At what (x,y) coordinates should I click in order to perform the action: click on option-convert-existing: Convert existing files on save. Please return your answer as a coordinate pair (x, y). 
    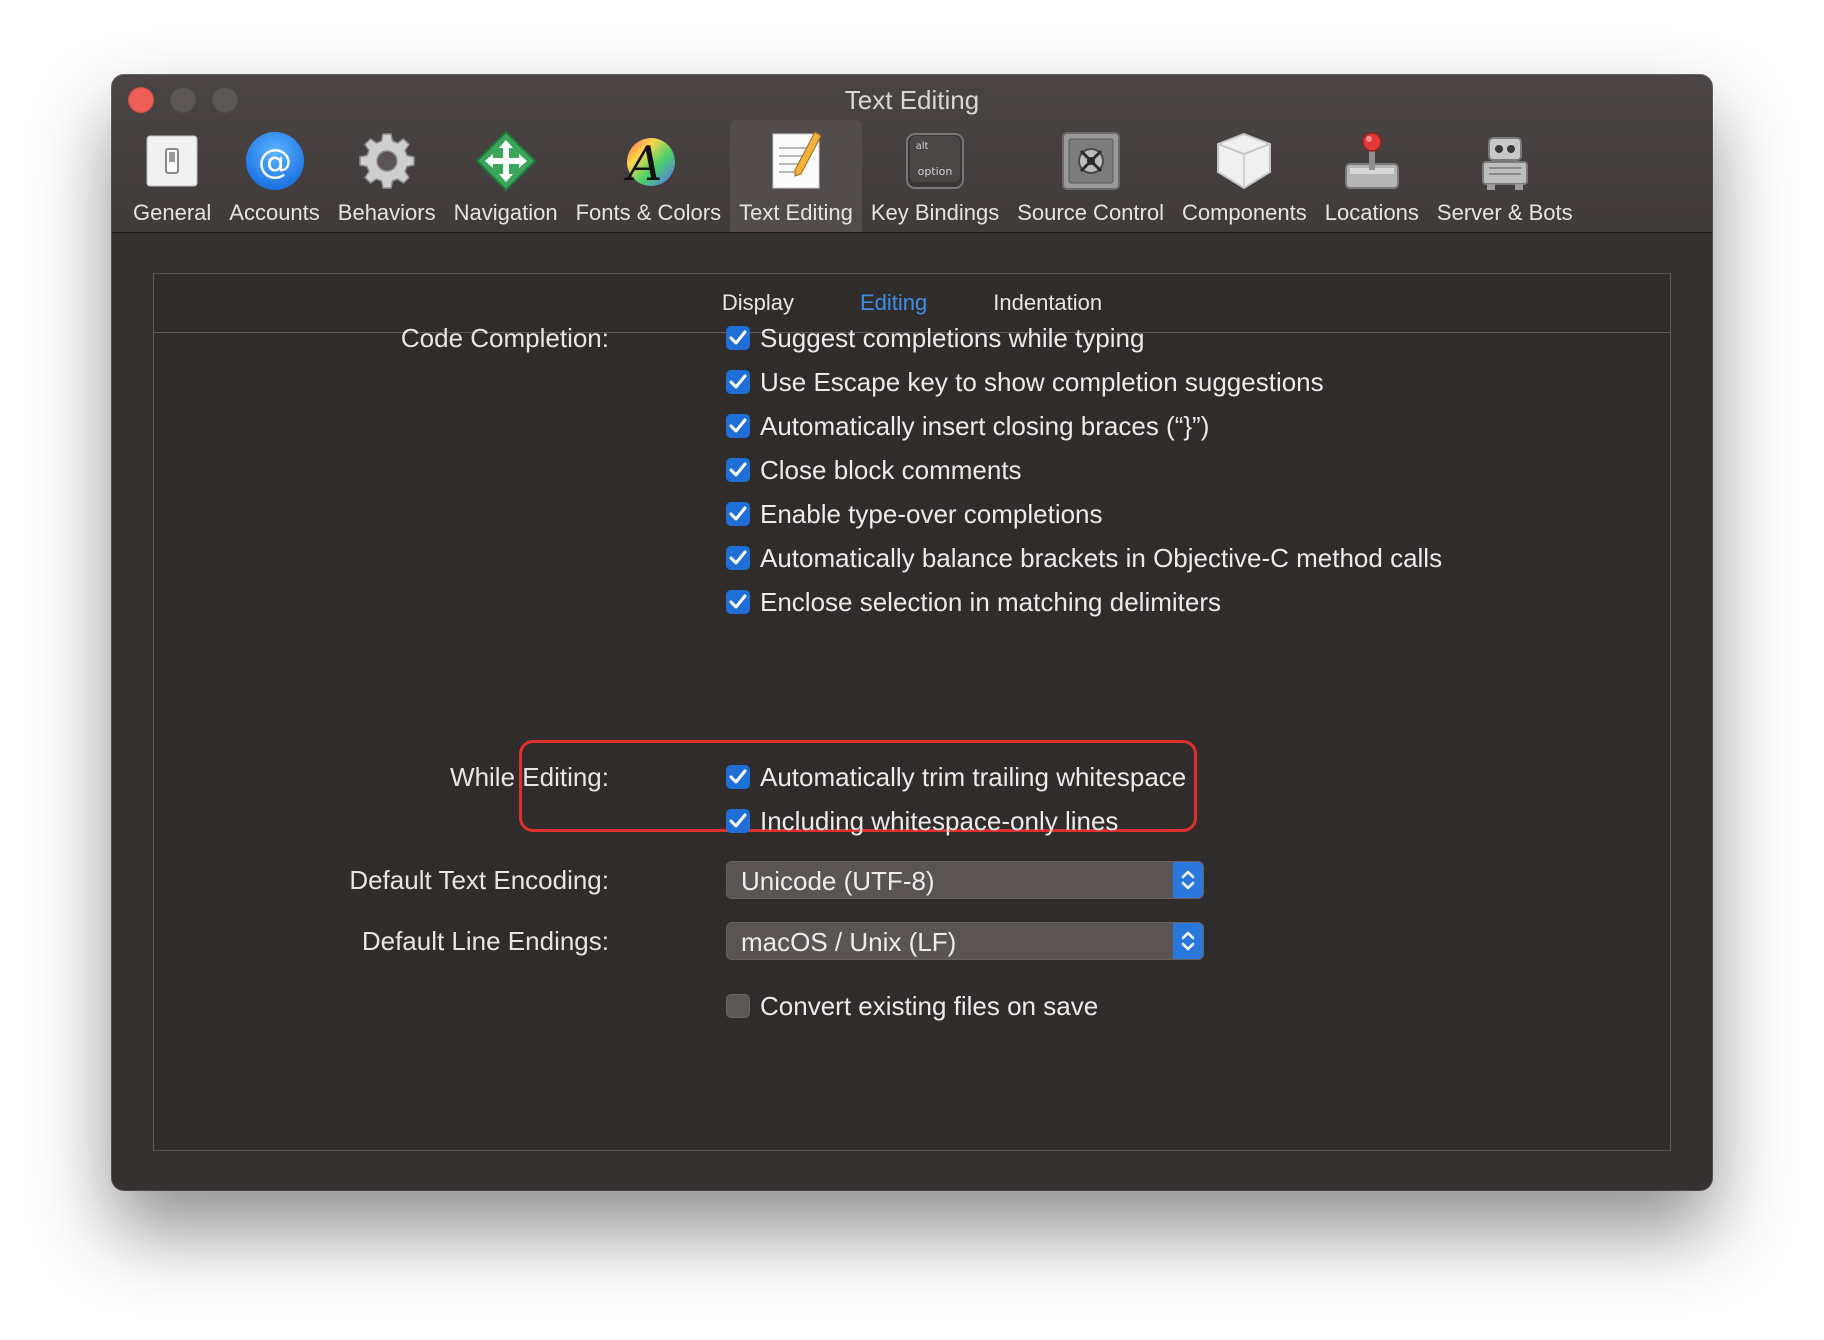
    Looking at the image, I should click on (912, 1006).